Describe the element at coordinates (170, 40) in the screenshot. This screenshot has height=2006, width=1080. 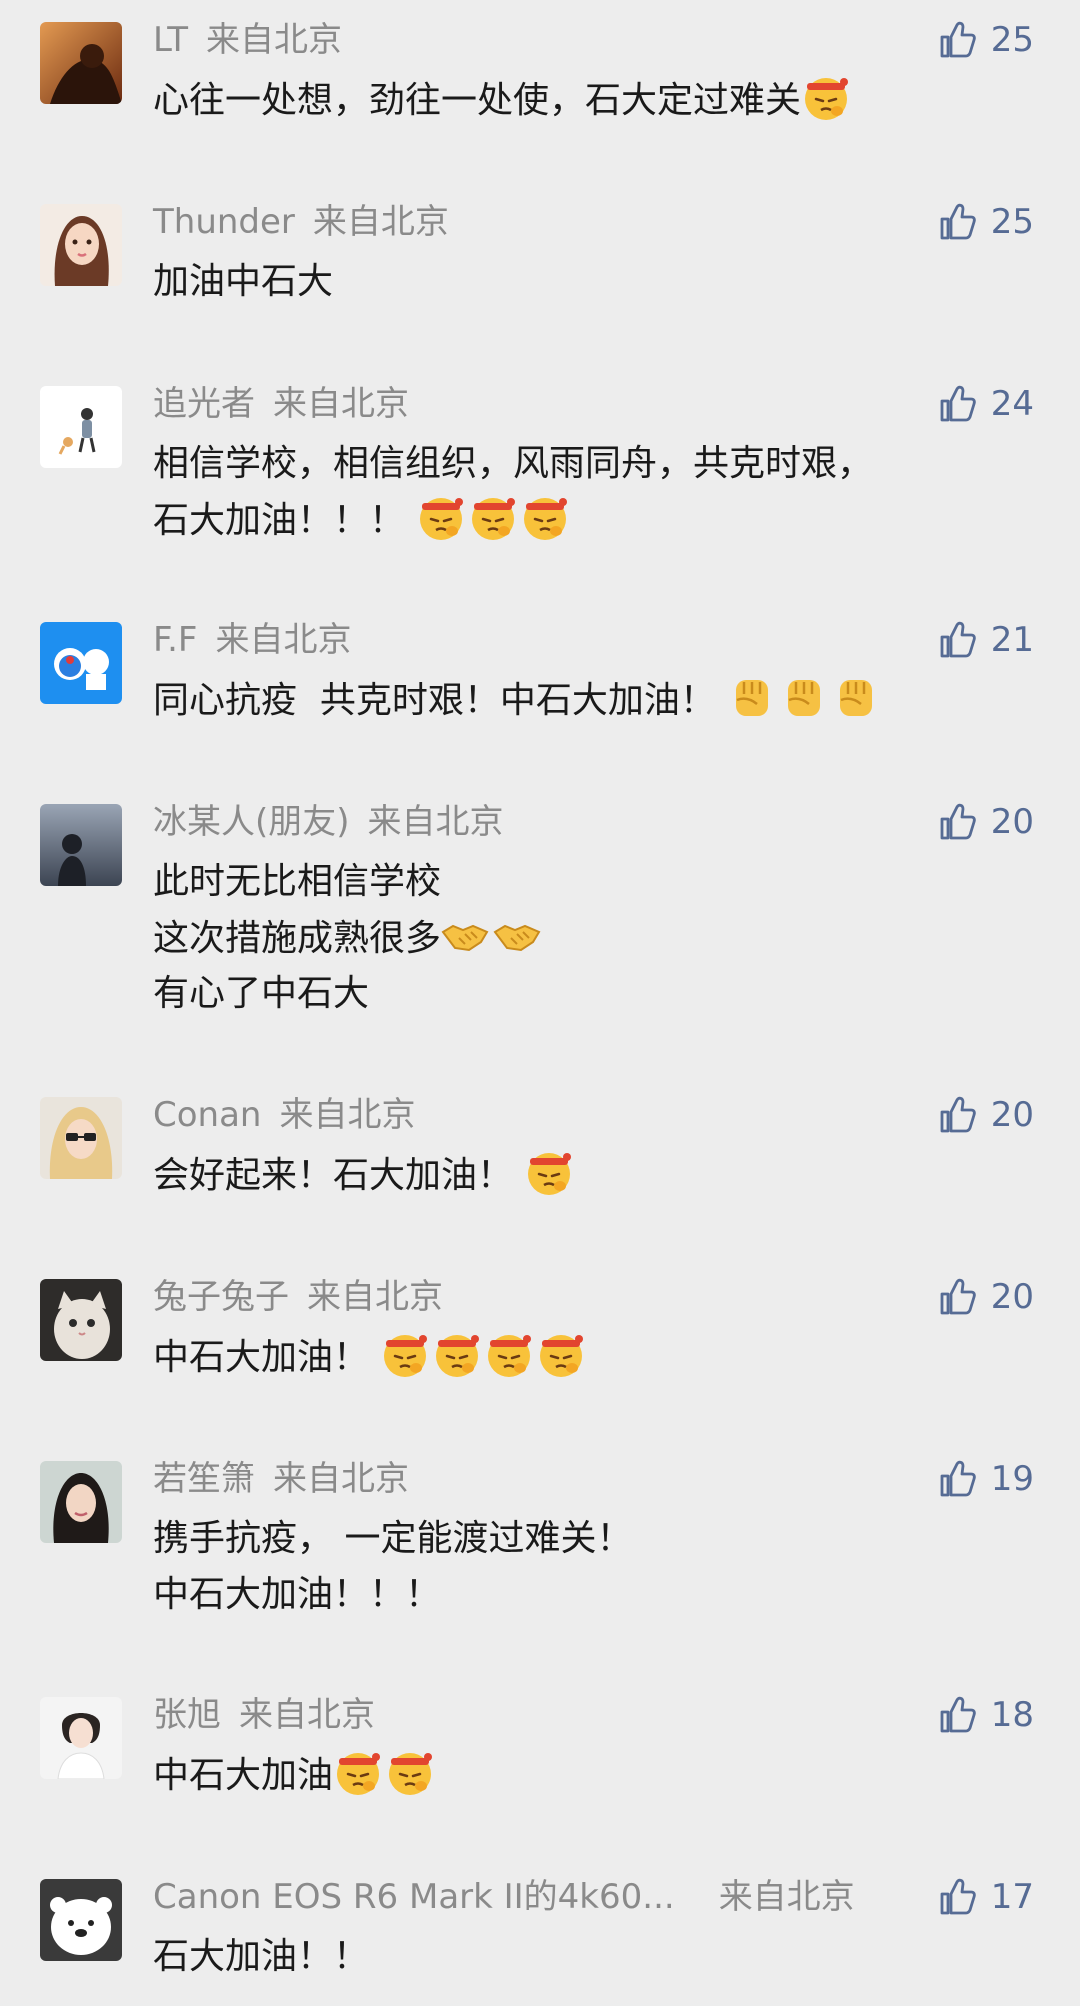
I see `username: LT` at that location.